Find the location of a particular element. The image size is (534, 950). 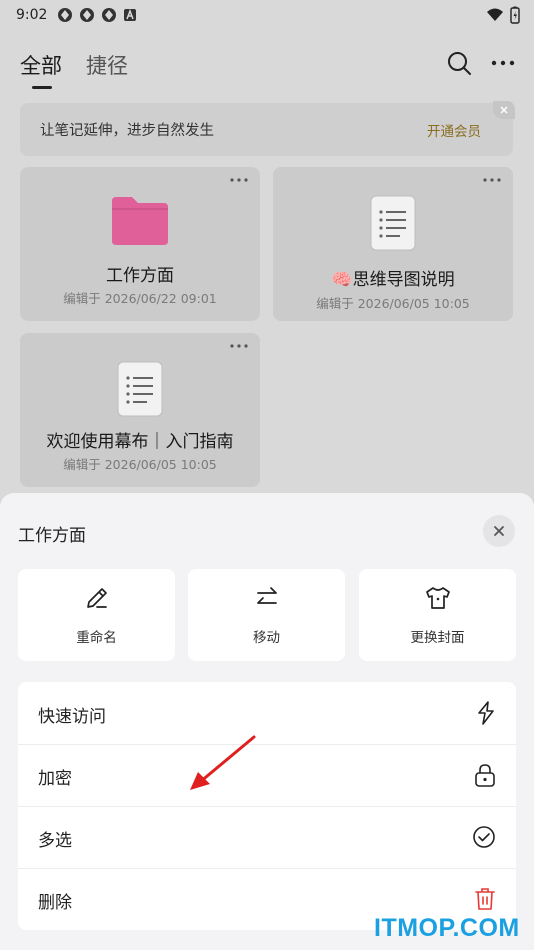

status-time: 9:02 is located at coordinates (32, 15).